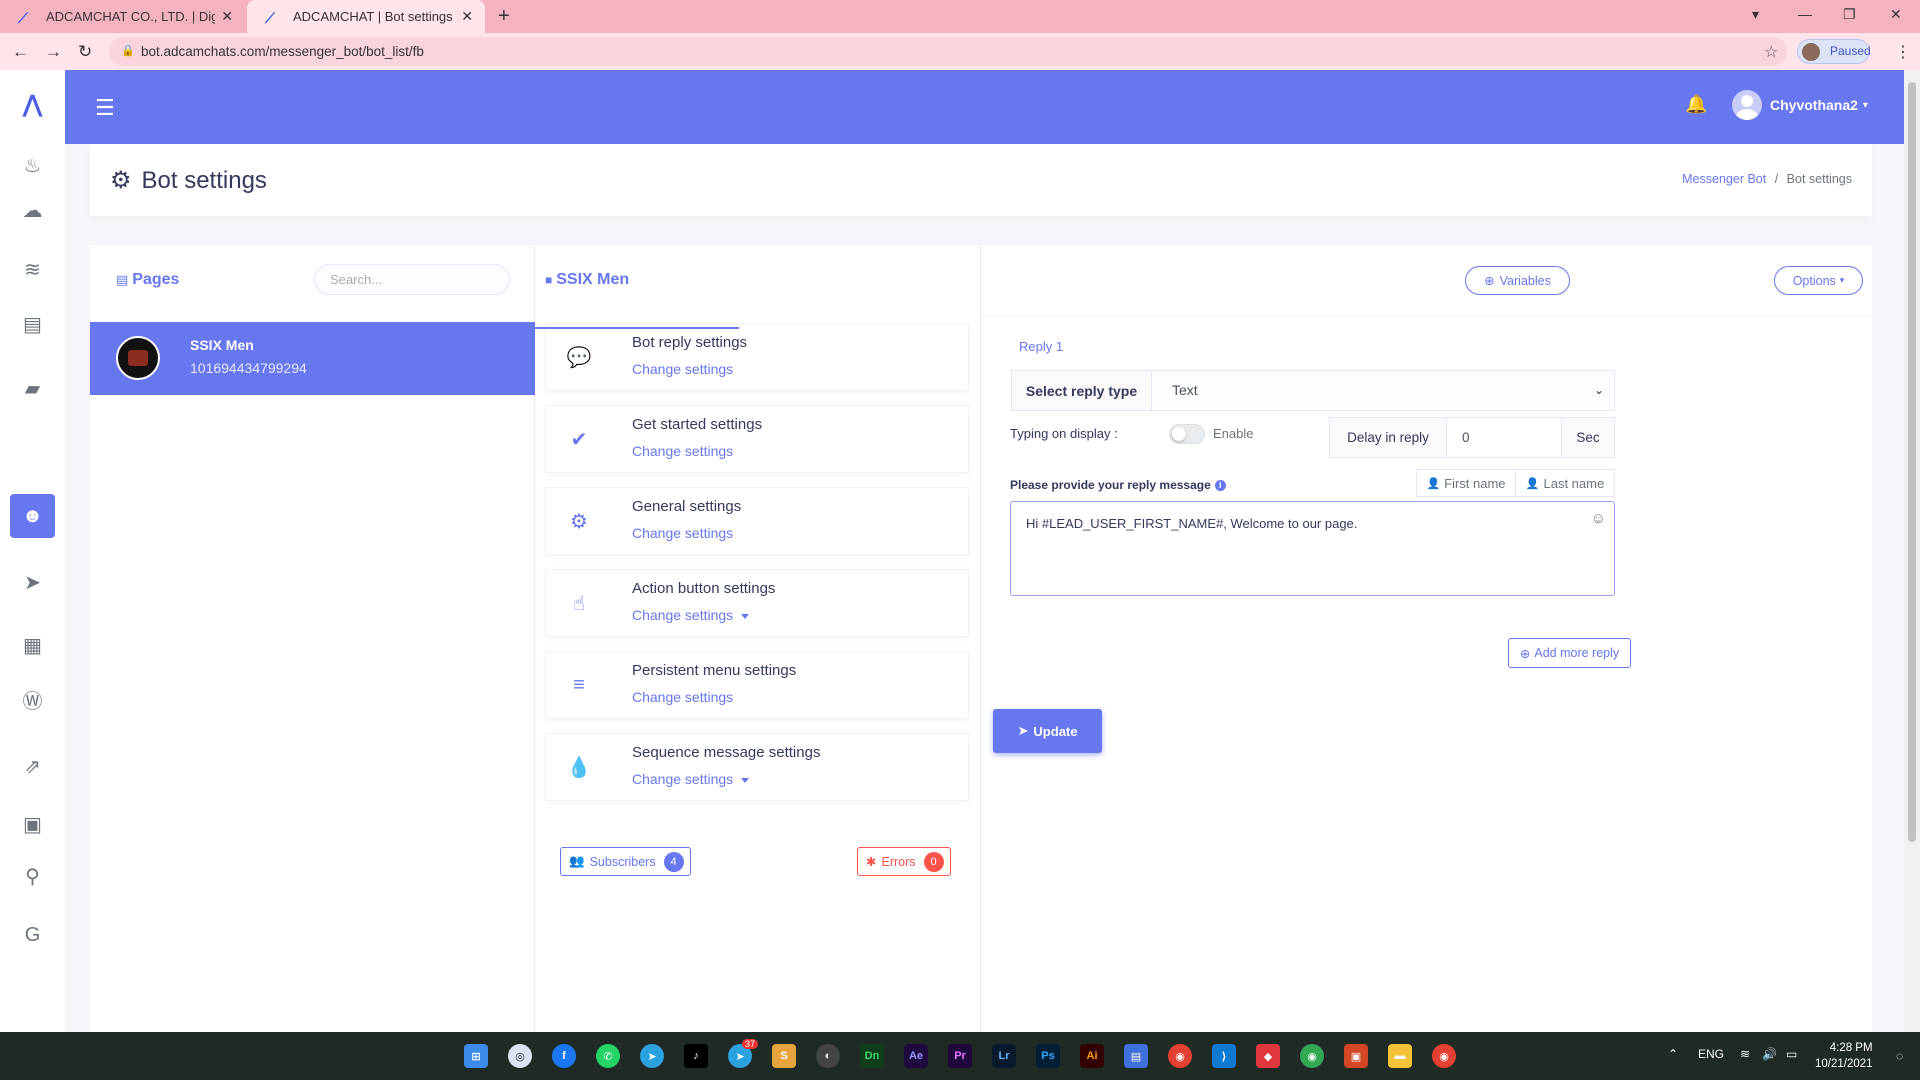 The image size is (1920, 1080). Describe the element at coordinates (872, 1056) in the screenshot. I see `dimension-icon: Dn` at that location.